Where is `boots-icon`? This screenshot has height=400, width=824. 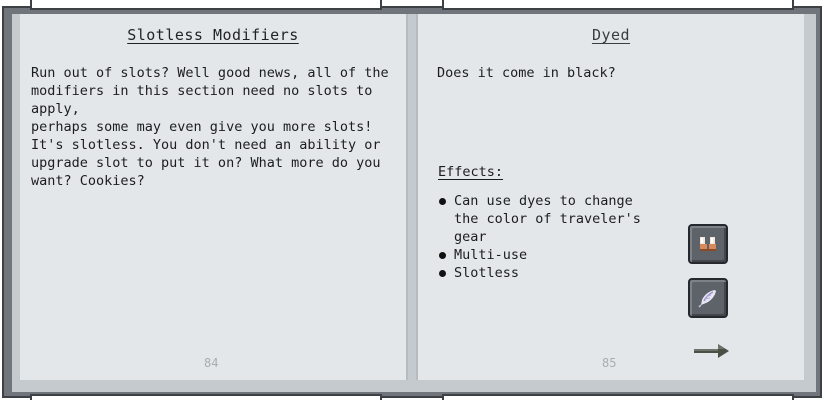 boots-icon is located at coordinates (708, 244).